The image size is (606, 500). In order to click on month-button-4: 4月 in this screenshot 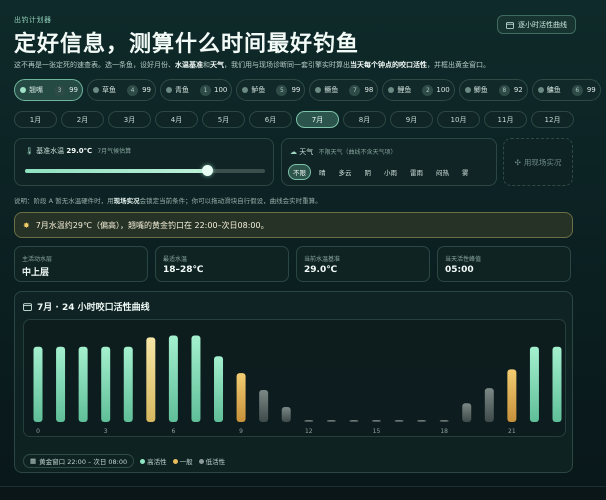, I will do `click(176, 119)`.